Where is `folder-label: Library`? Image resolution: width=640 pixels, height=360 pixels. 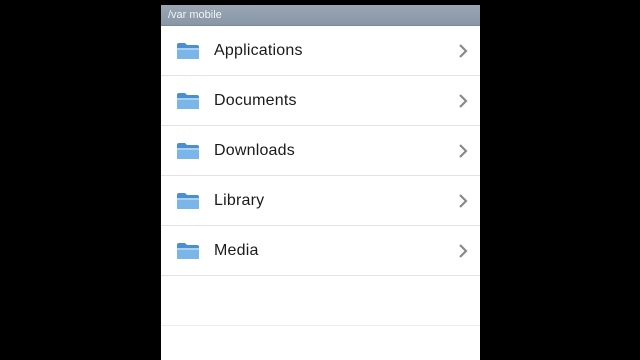 folder-label: Library is located at coordinates (239, 200).